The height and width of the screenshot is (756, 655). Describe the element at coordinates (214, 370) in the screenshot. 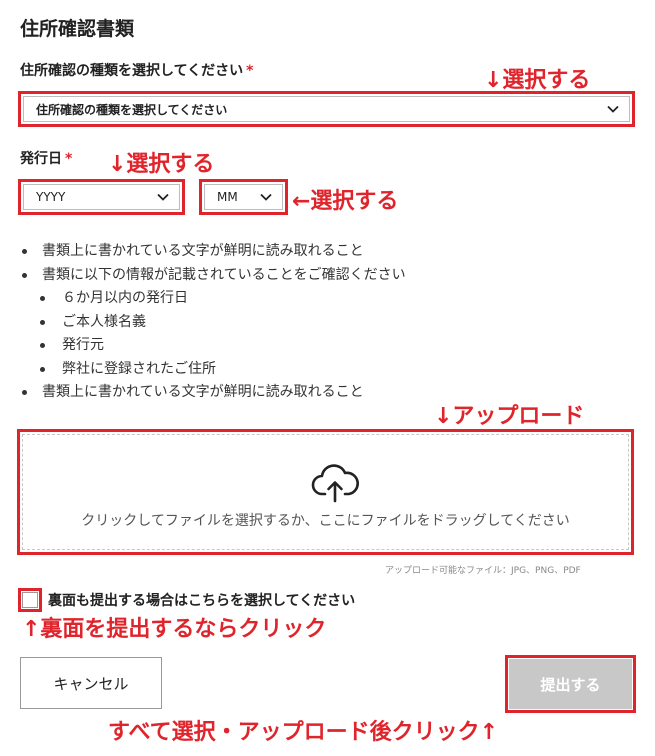

I see `list-item: 弊社に登録されたご住所` at that location.